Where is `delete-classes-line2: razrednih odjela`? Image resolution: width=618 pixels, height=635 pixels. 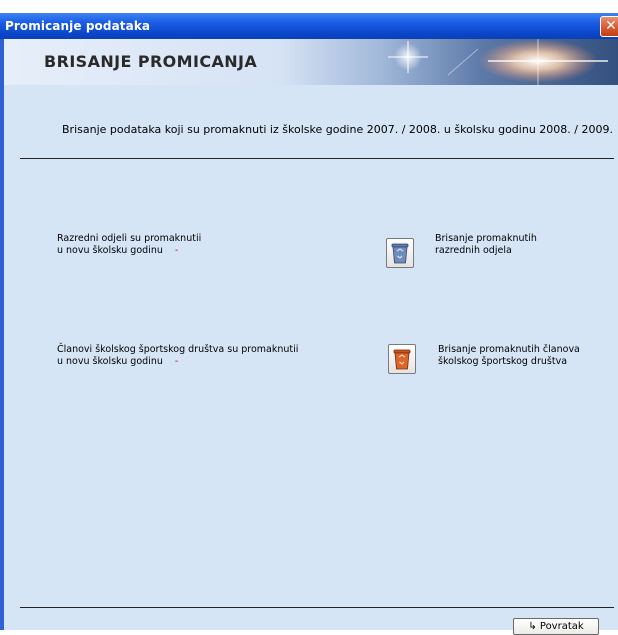
delete-classes-line2: razrednih odjela is located at coordinates (473, 250).